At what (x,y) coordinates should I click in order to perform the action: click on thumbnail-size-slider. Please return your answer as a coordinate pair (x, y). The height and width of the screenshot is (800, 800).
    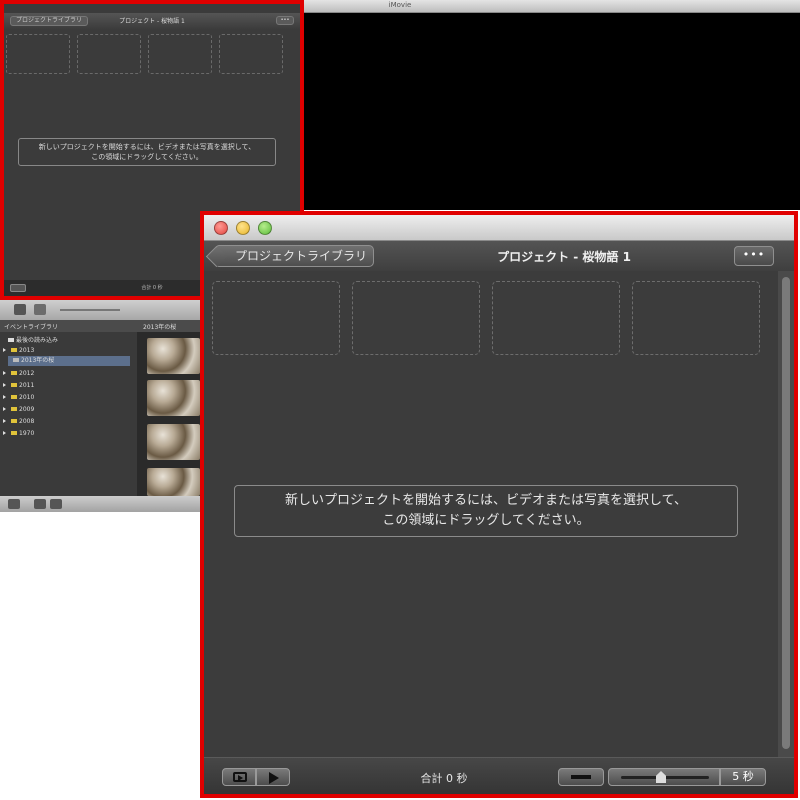
    Looking at the image, I should click on (664, 777).